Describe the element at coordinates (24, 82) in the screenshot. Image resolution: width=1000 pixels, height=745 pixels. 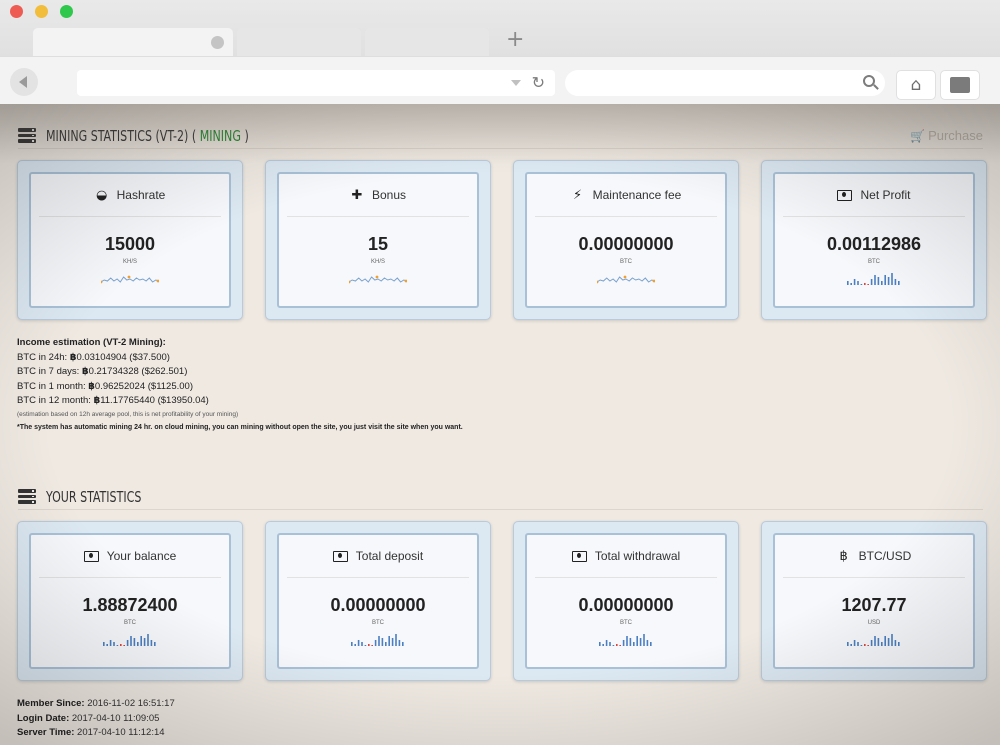
I see `back-button` at that location.